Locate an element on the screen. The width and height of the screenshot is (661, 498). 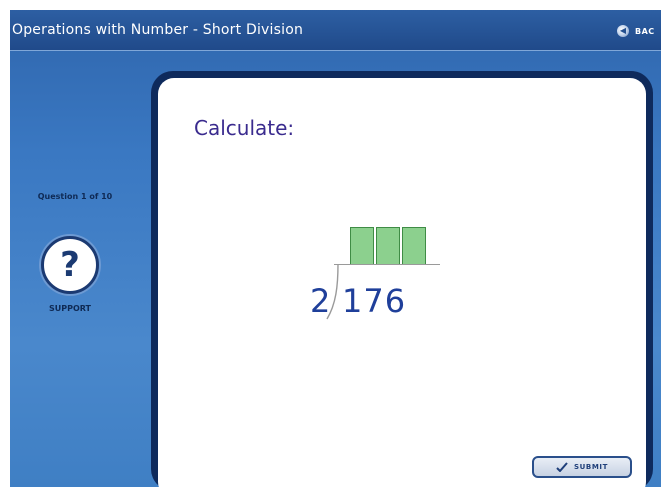
divisor: 2 is located at coordinates (320, 301).